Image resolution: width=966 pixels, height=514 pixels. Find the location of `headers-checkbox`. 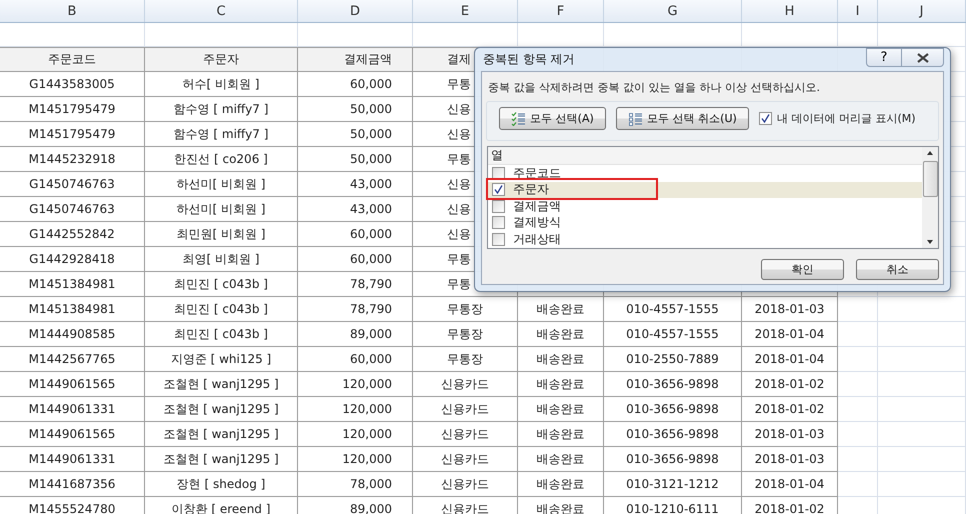

headers-checkbox is located at coordinates (765, 118).